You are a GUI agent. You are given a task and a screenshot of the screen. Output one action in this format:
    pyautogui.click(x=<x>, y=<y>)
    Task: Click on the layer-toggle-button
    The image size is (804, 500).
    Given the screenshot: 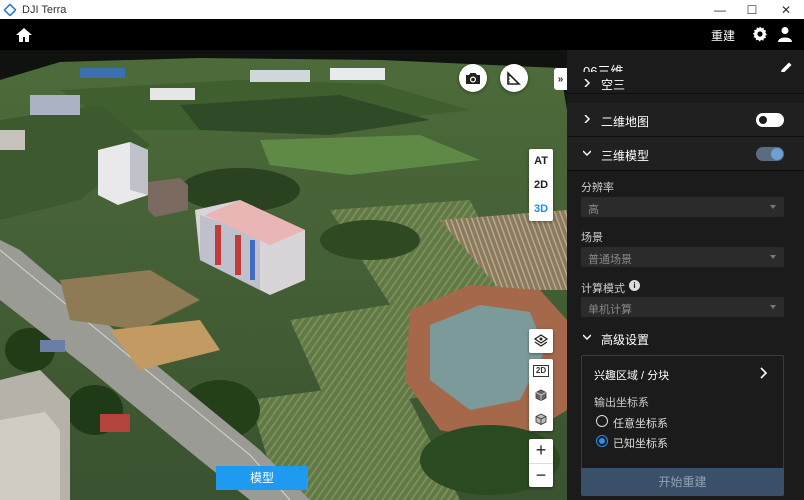 What is the action you would take?
    pyautogui.click(x=541, y=341)
    